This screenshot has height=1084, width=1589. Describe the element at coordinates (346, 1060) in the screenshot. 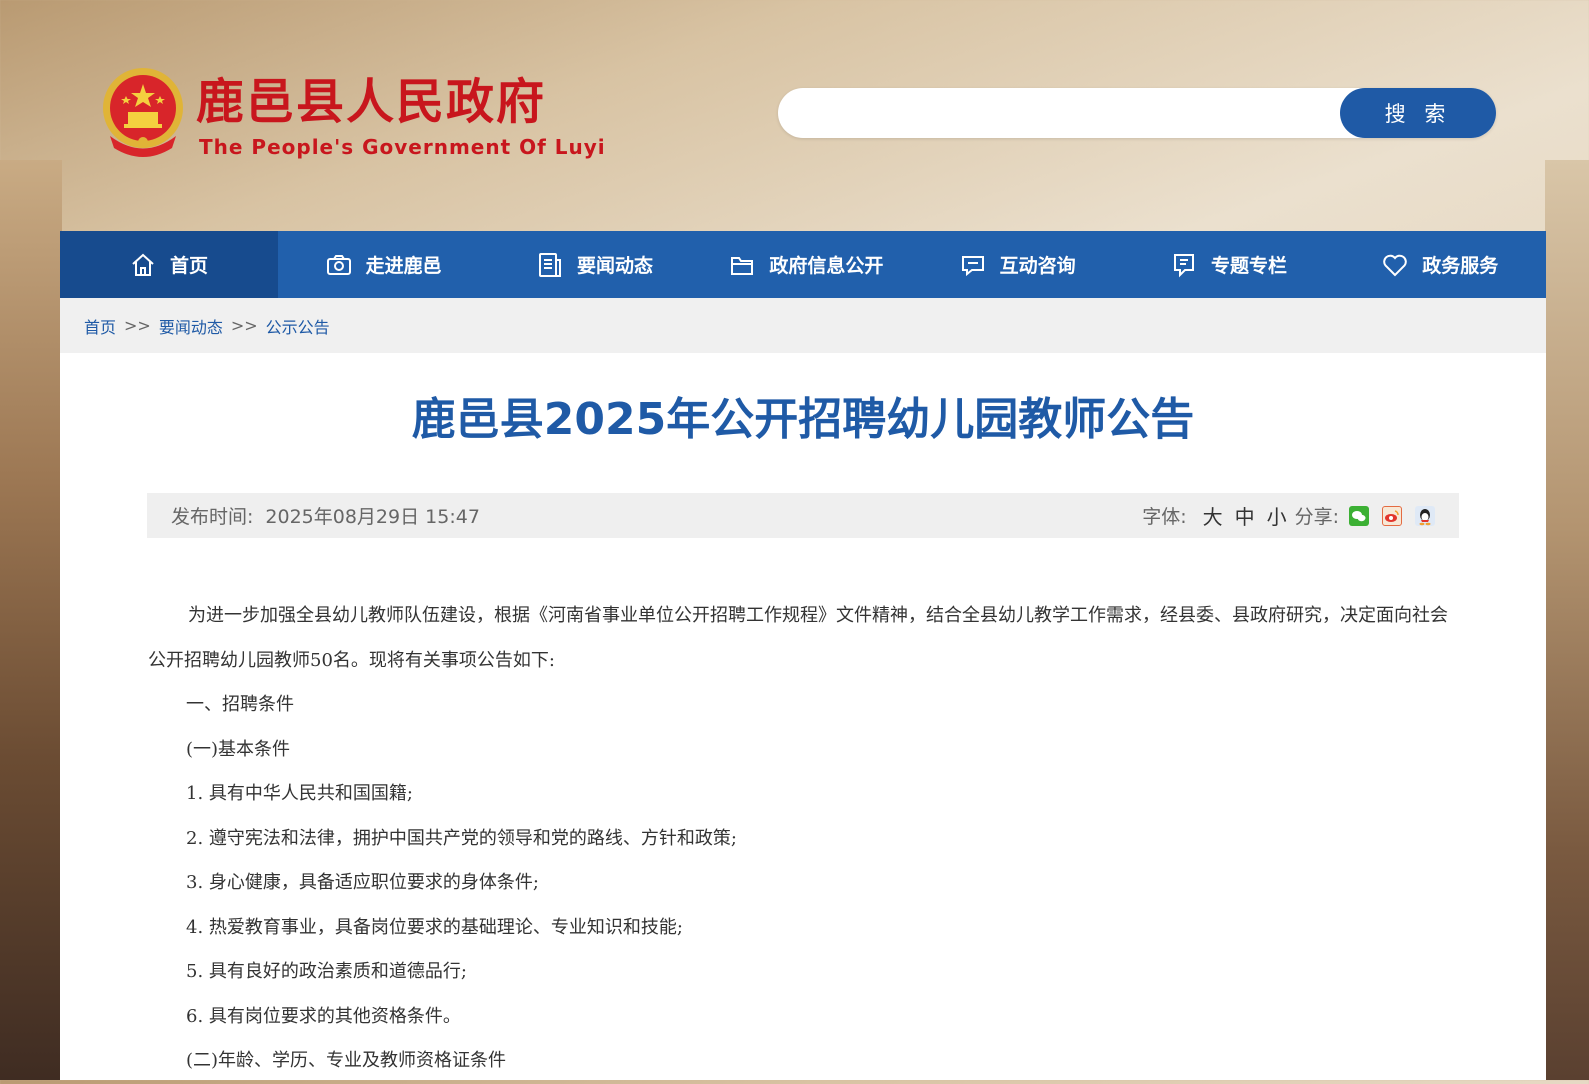

I see `subsection-heading: (二)年龄、学历、专业及教师资格证条件` at that location.